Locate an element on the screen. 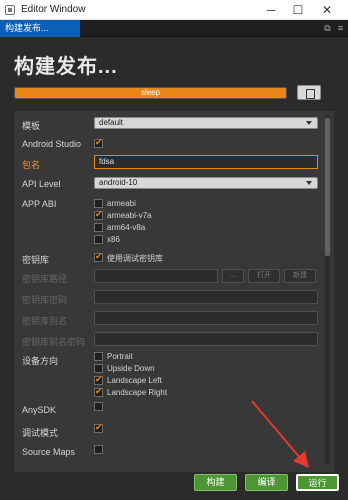 Image resolution: width=348 pixels, height=500 pixels. abi-arm64-v8a-checkbox is located at coordinates (98, 227).